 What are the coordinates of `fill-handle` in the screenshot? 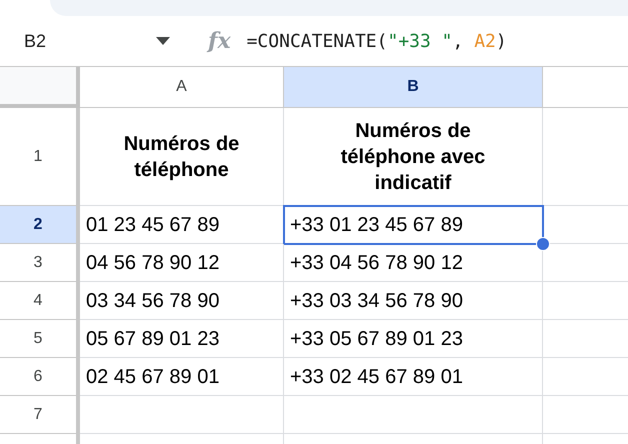 It's located at (543, 244).